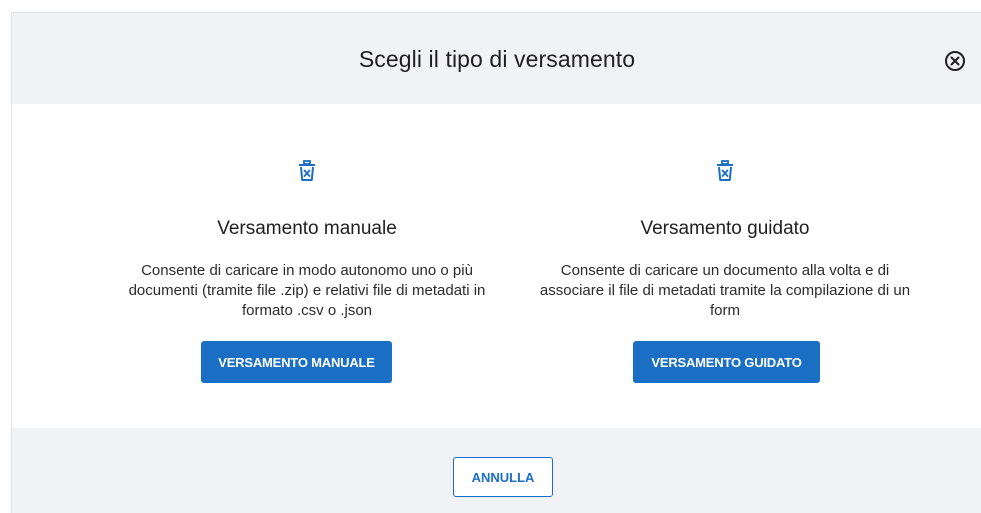 The height and width of the screenshot is (513, 981). Describe the element at coordinates (725, 228) in the screenshot. I see `option-title: Versamento guidato` at that location.